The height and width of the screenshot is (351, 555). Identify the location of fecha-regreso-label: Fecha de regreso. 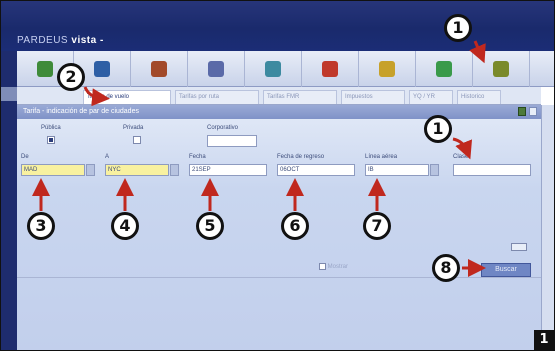
(301, 157).